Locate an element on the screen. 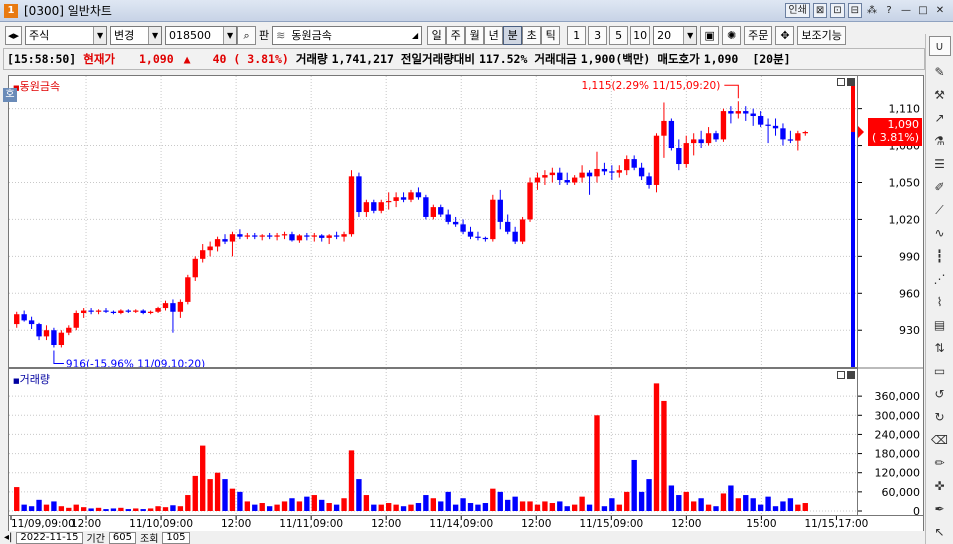  scroll-left-icon: ◂| is located at coordinates (8, 537).